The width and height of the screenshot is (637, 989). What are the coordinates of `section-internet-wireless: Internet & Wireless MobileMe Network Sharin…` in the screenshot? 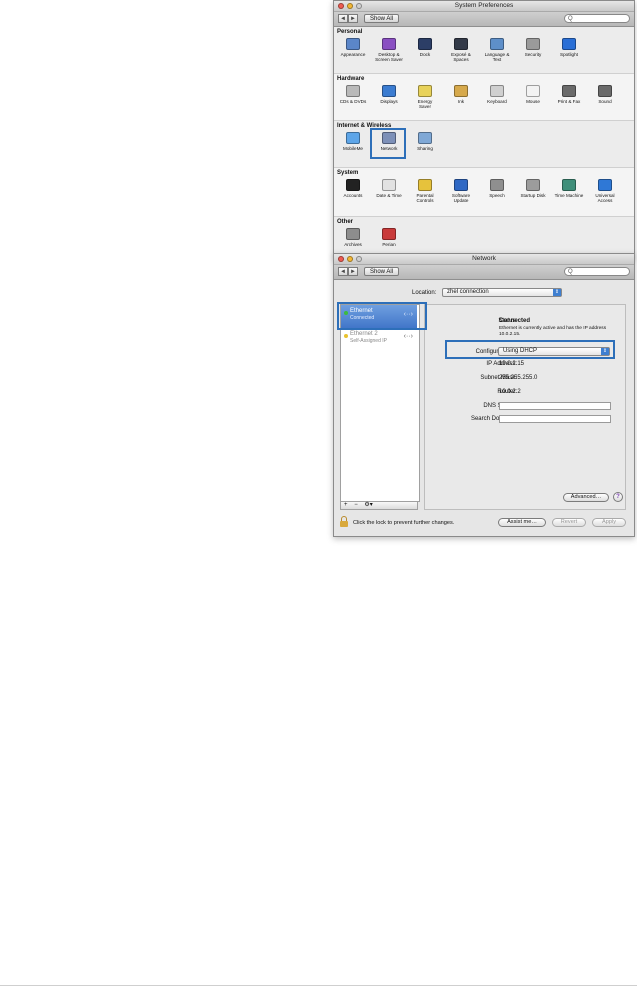 It's located at (484, 144).